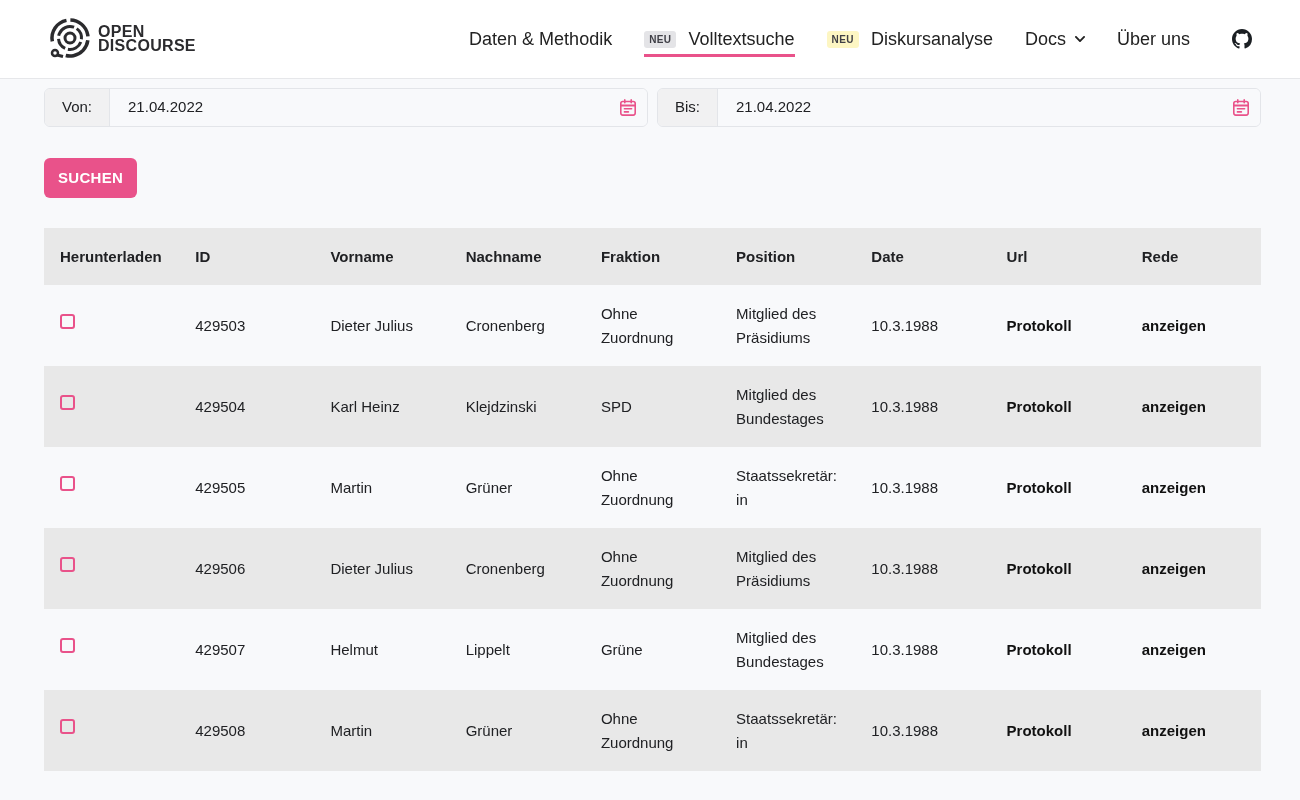 The image size is (1300, 800). What do you see at coordinates (362, 256) in the screenshot?
I see `column-header: Vorname` at bounding box center [362, 256].